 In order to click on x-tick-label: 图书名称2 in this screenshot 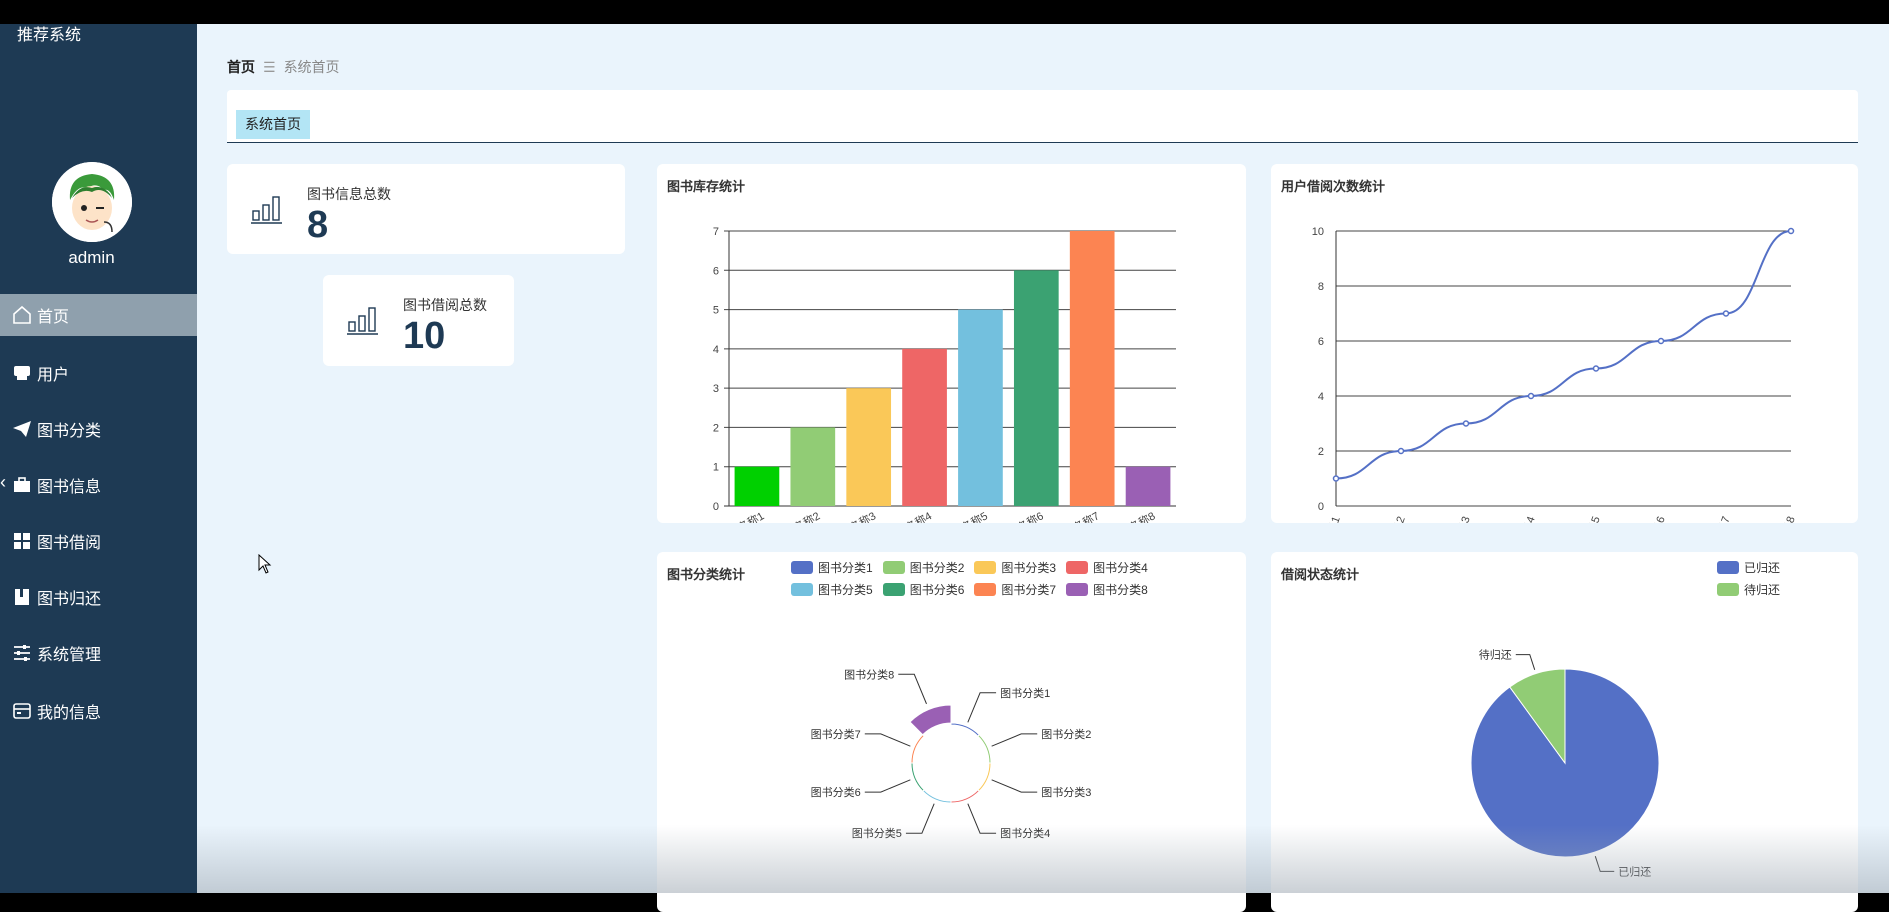, I will do `click(797, 515)`.